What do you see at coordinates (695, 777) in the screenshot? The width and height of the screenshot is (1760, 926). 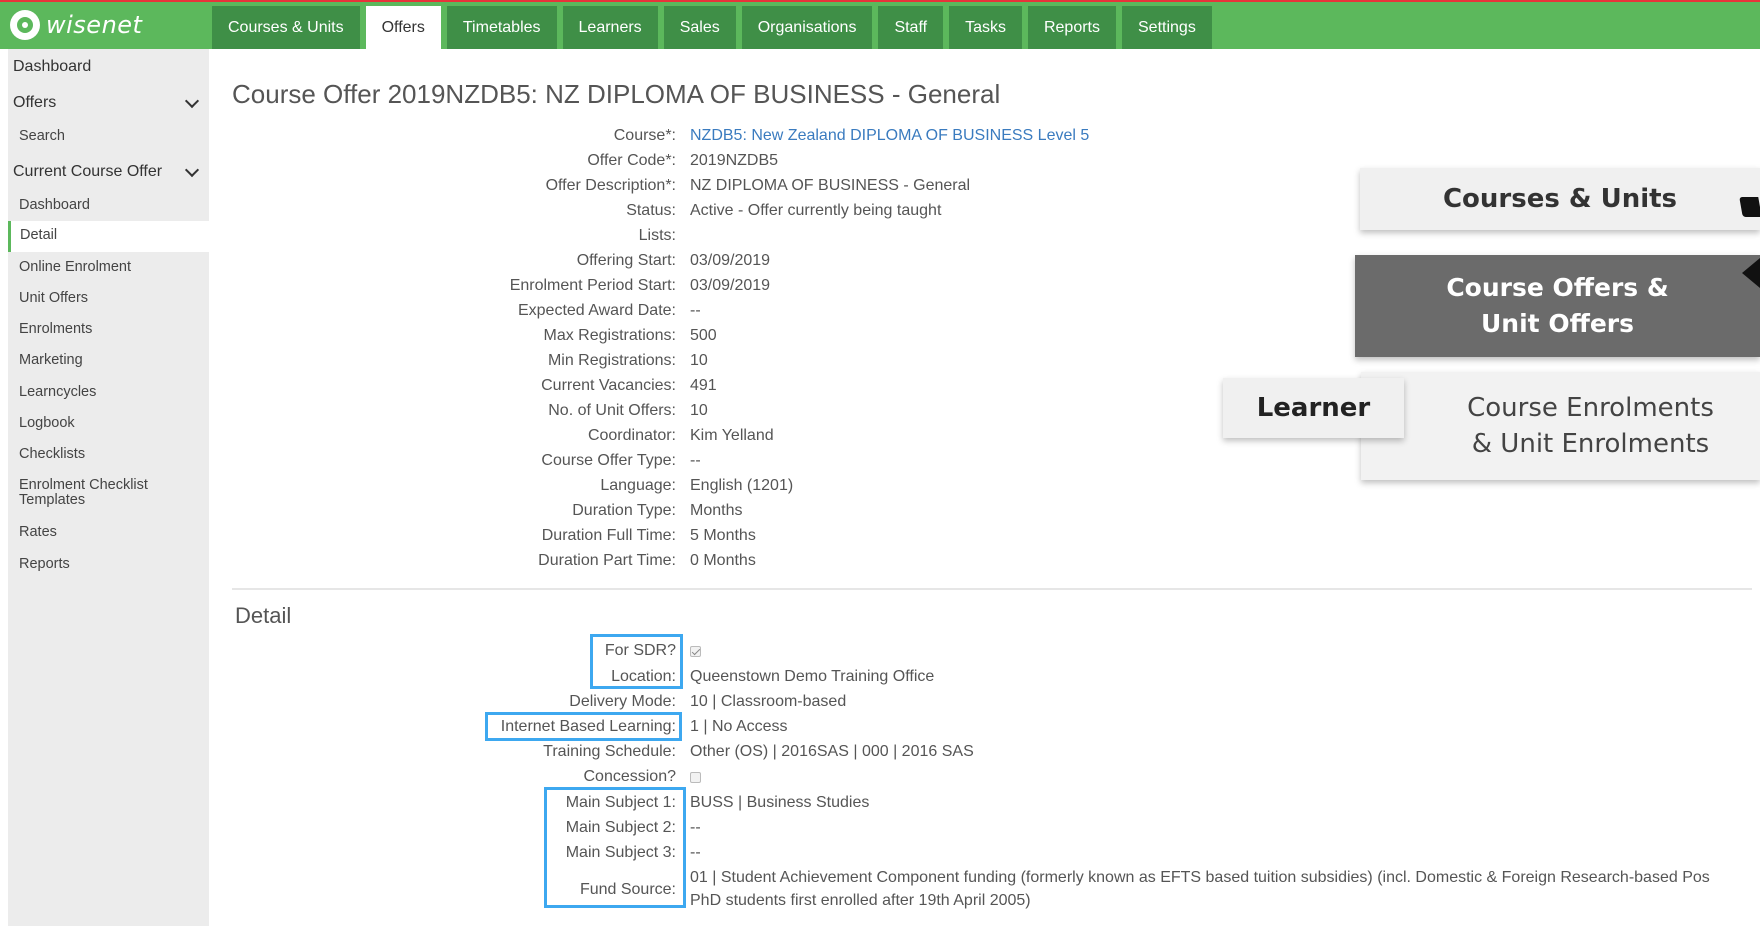 I see `concession-checkbox` at bounding box center [695, 777].